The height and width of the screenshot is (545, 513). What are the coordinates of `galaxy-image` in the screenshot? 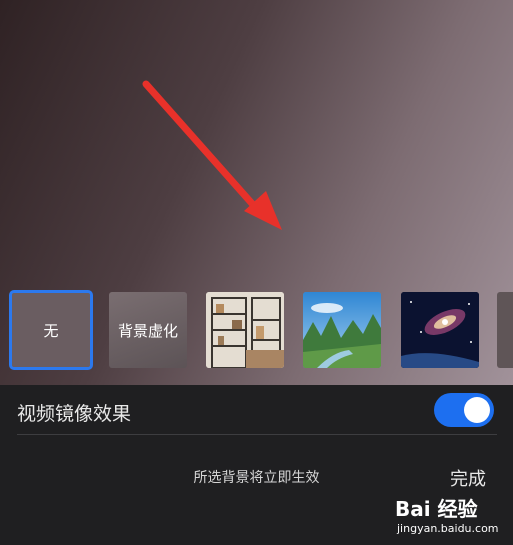 It's located at (440, 330).